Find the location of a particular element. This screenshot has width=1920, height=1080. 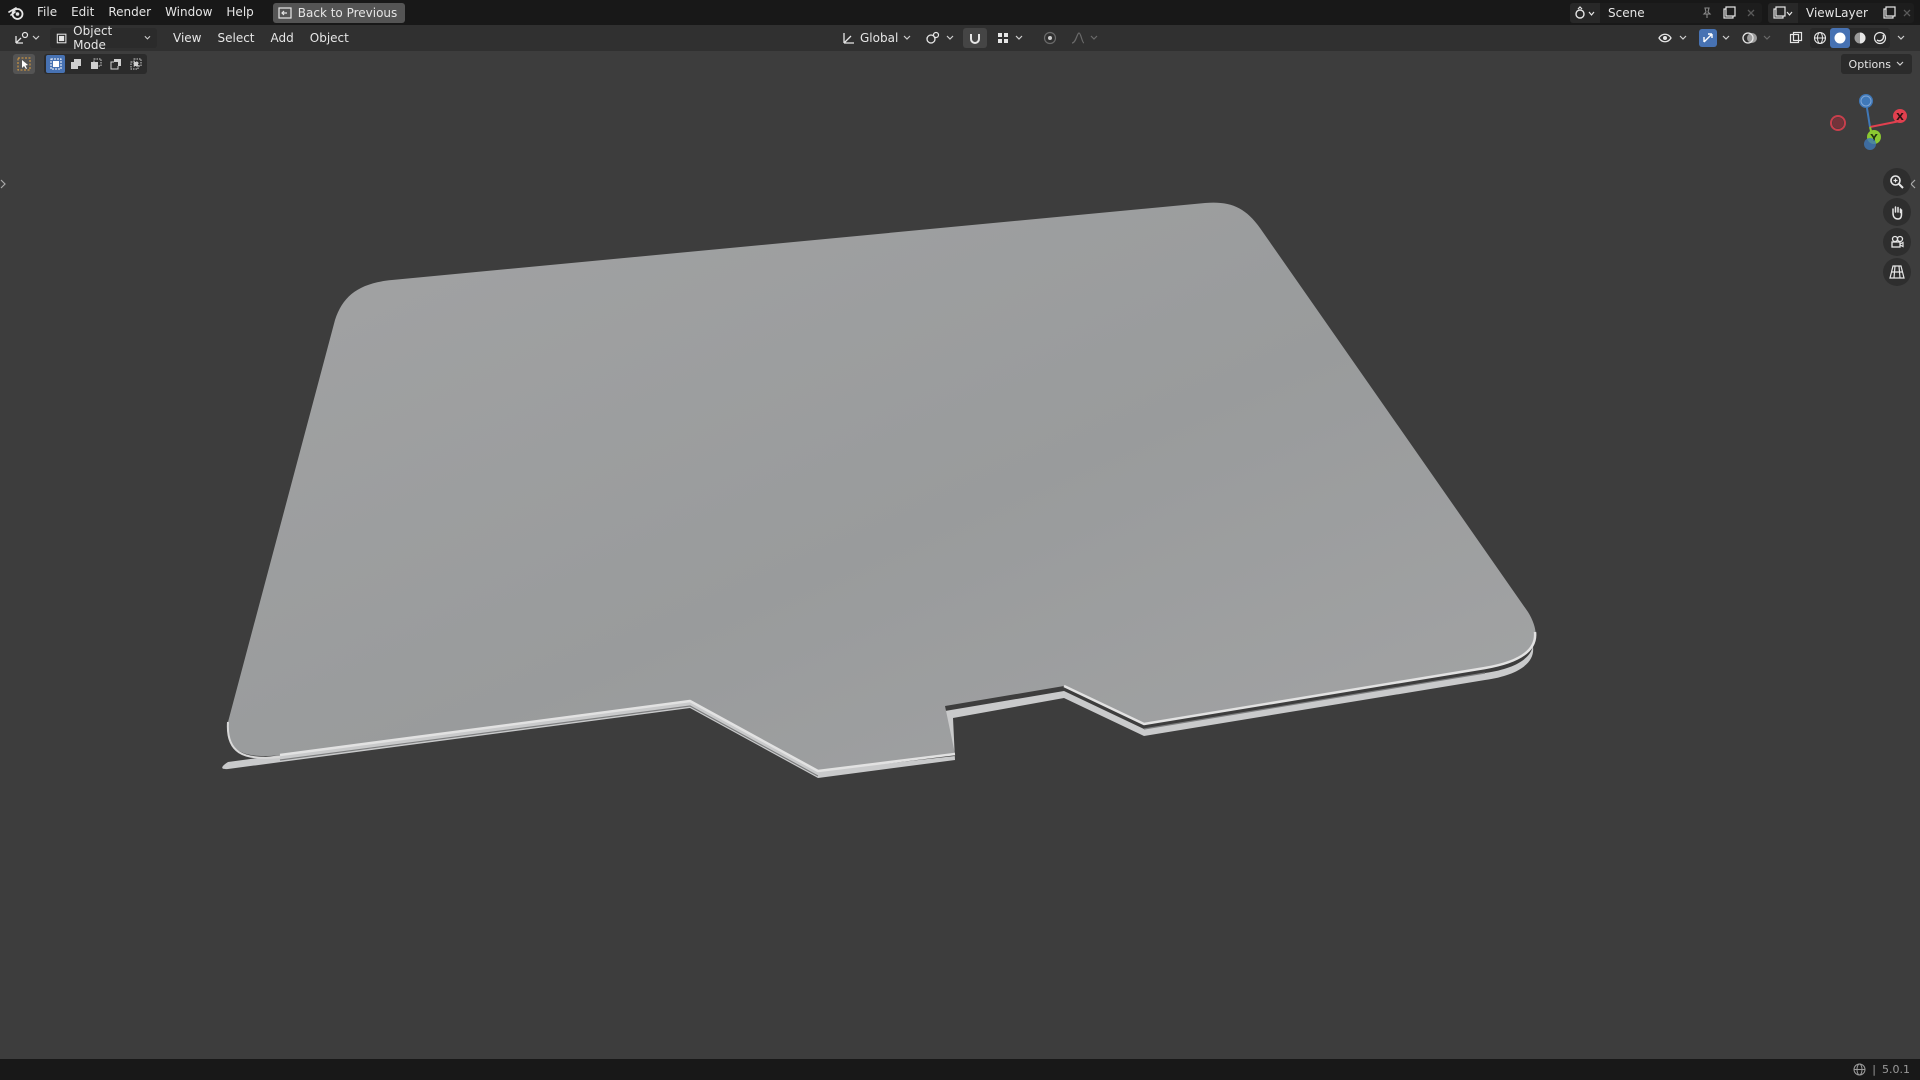

gizmo-toggle is located at coordinates (1714, 38).